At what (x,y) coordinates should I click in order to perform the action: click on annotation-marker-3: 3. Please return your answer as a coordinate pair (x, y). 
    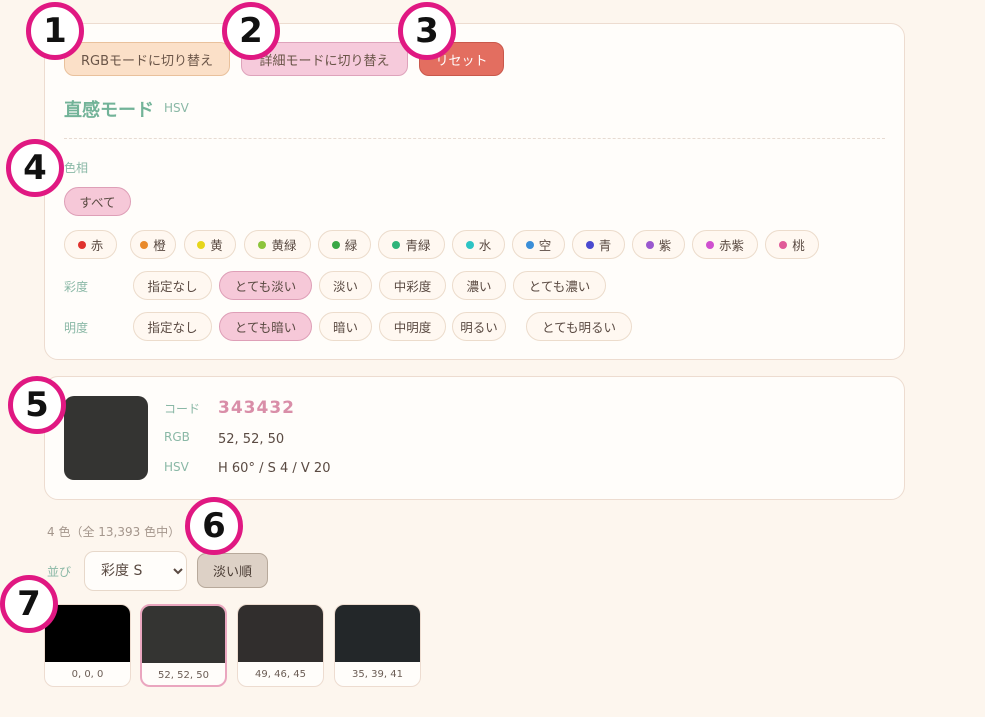
    Looking at the image, I should click on (427, 31).